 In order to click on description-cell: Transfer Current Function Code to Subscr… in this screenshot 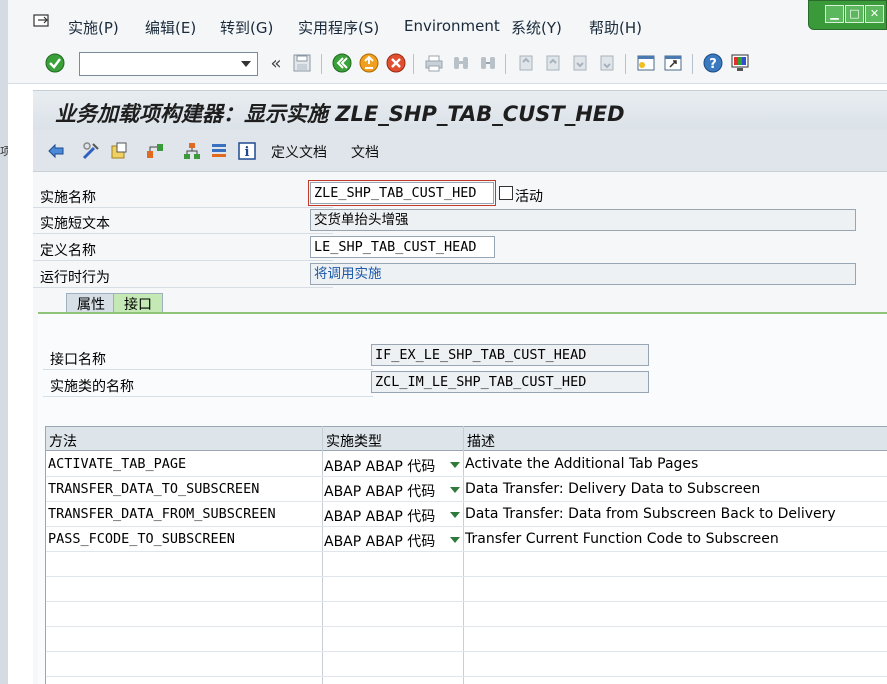, I will do `click(622, 539)`.